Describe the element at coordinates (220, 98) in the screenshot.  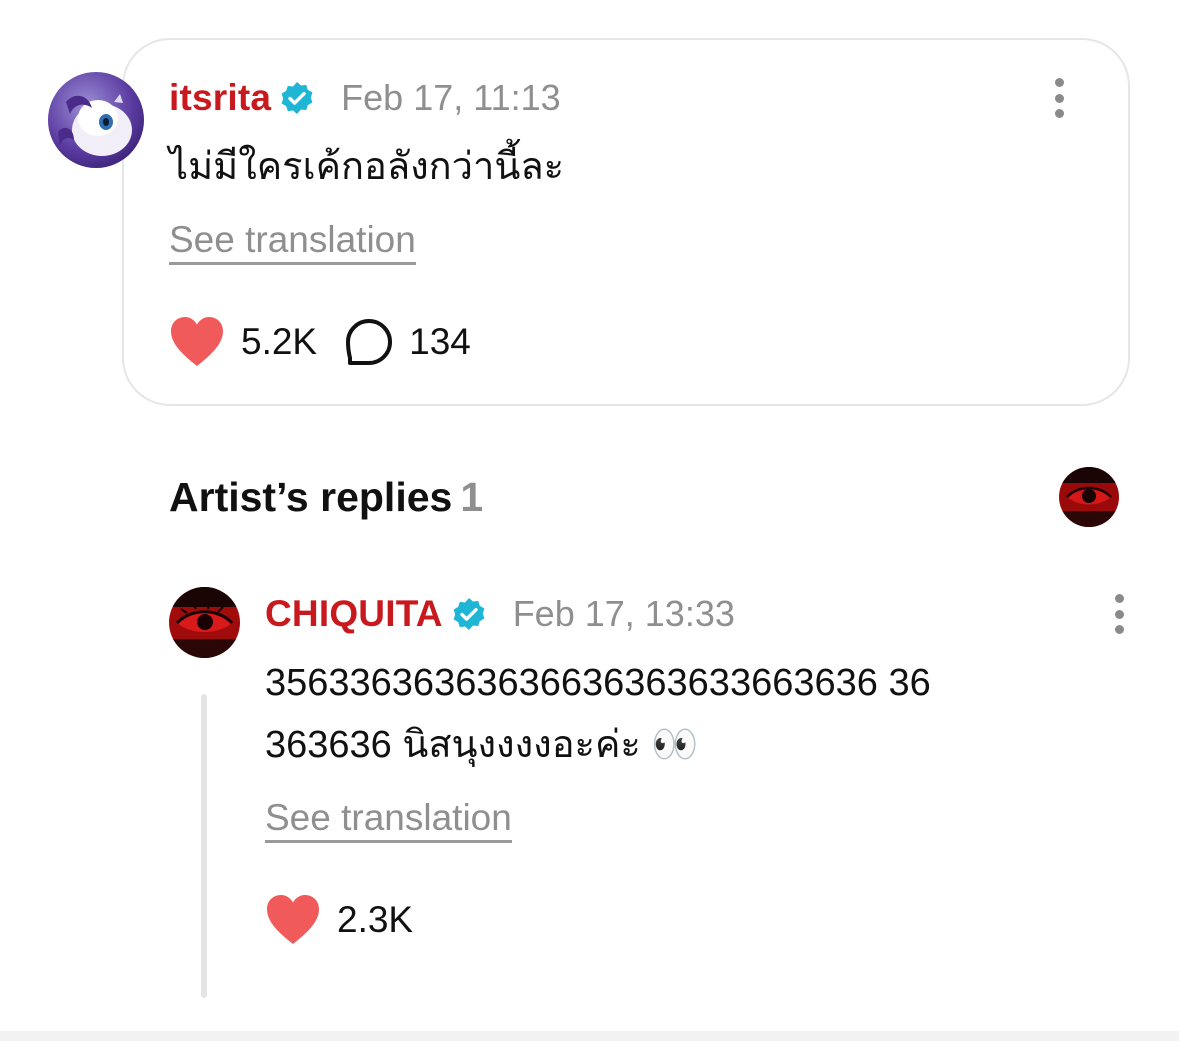
I see `username: itsrita` at that location.